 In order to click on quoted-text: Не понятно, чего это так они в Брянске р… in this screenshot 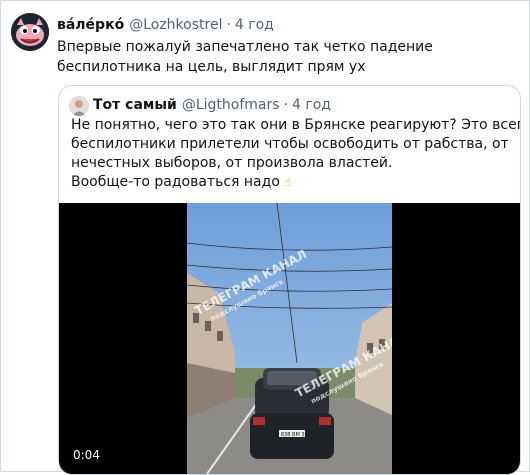, I will do `click(295, 154)`.